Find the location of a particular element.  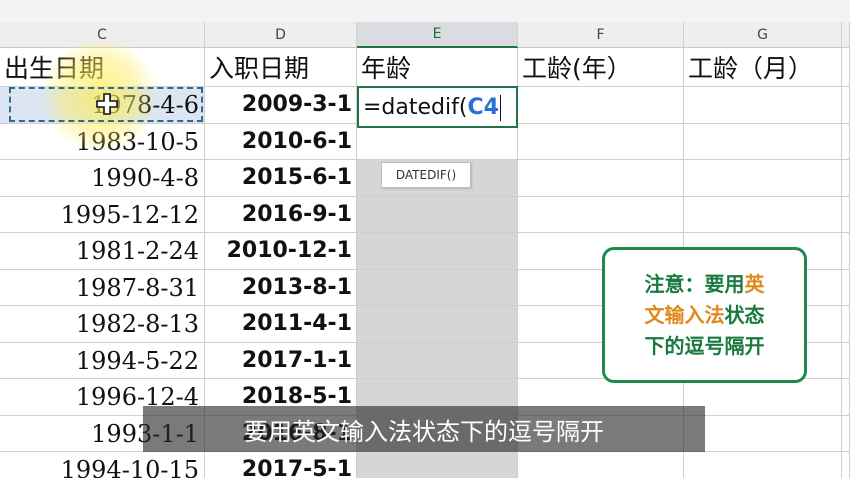

formula-text: =datedif( is located at coordinates (415, 107).